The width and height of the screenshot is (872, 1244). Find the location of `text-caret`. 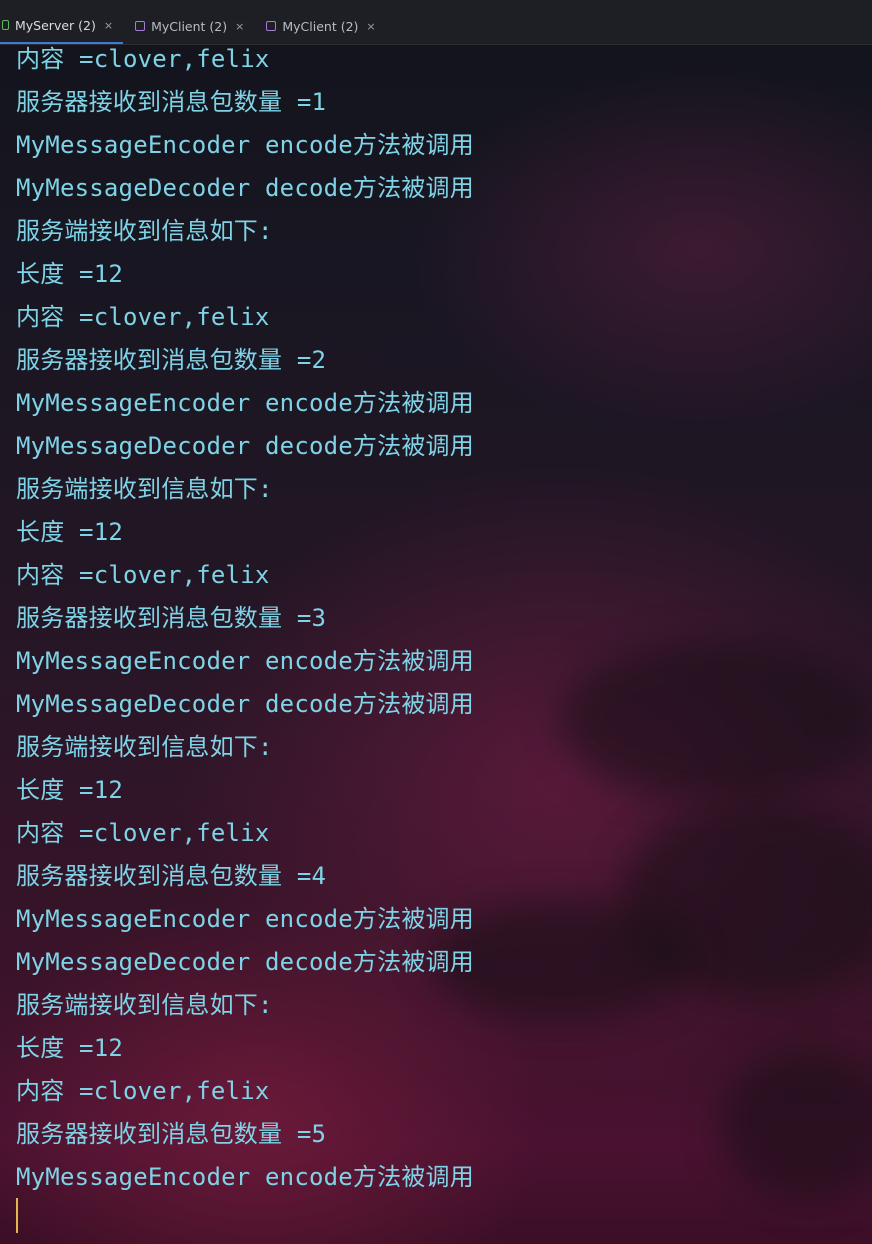

text-caret is located at coordinates (17, 1215).